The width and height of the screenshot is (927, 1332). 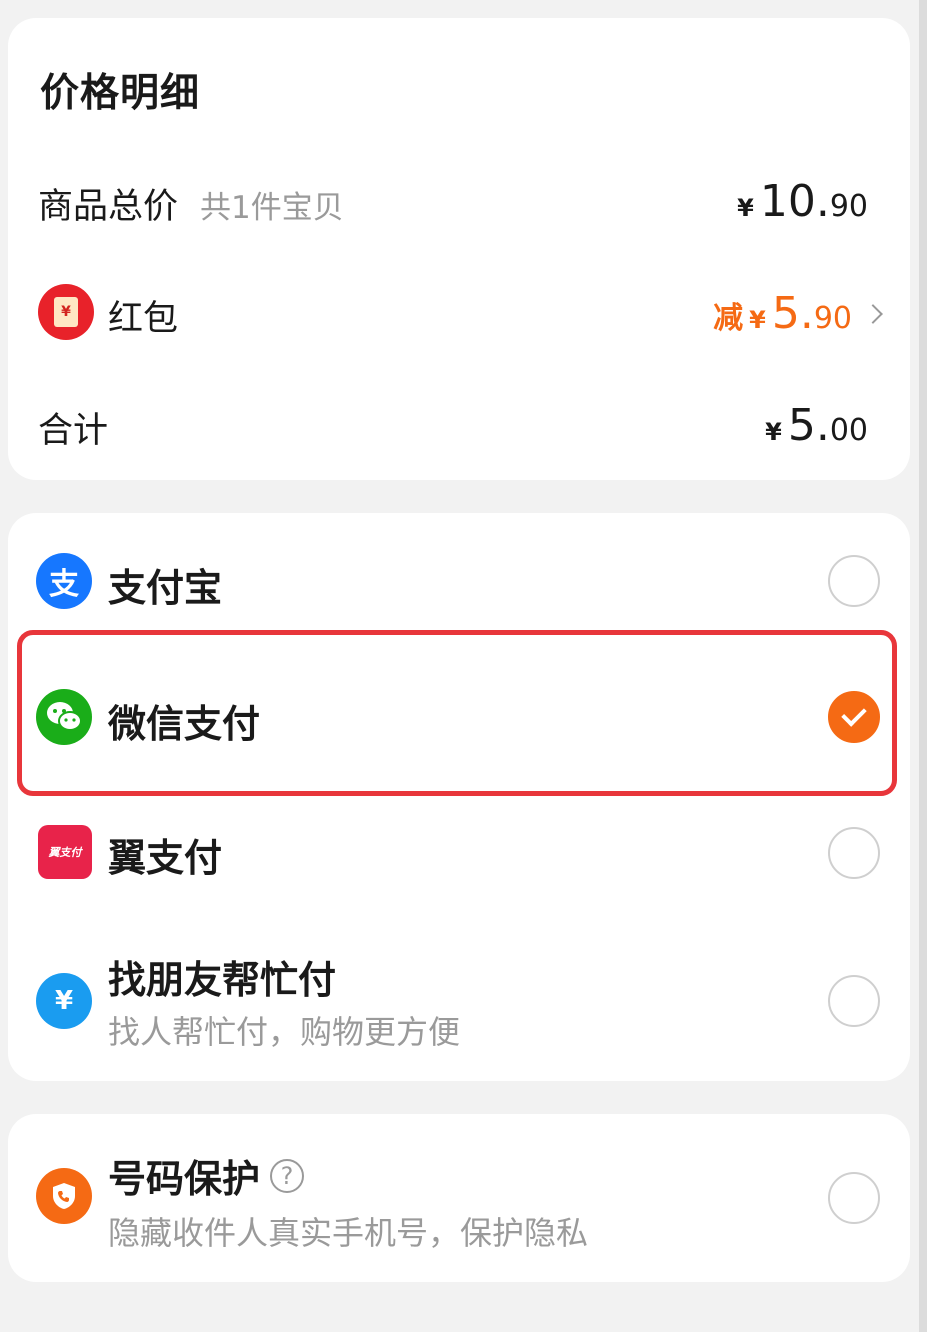 I want to click on number-protection-sublabel: 隐藏收件人真实手机号，保护隐私, so click(x=348, y=1233).